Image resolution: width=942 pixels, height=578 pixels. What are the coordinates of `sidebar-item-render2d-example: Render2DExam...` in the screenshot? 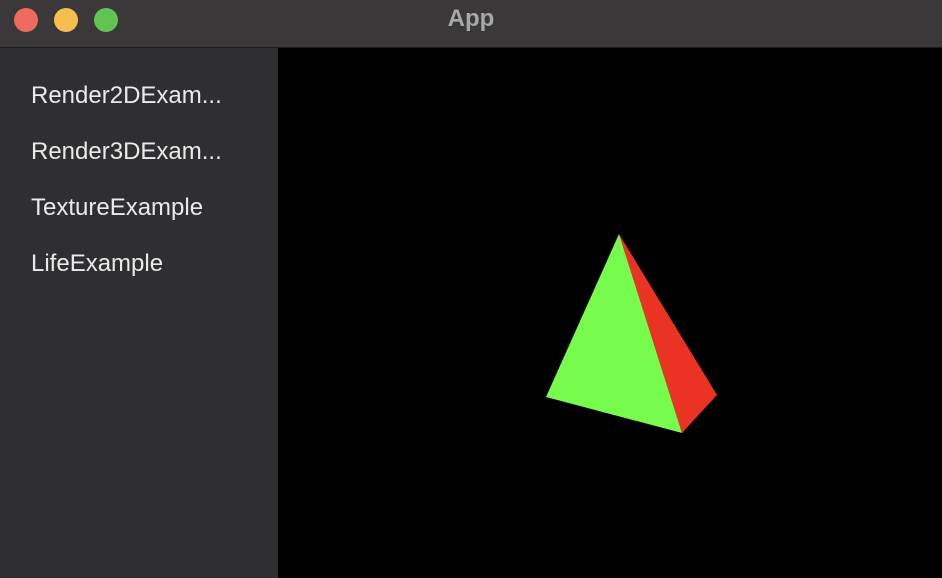 It's located at (139, 107).